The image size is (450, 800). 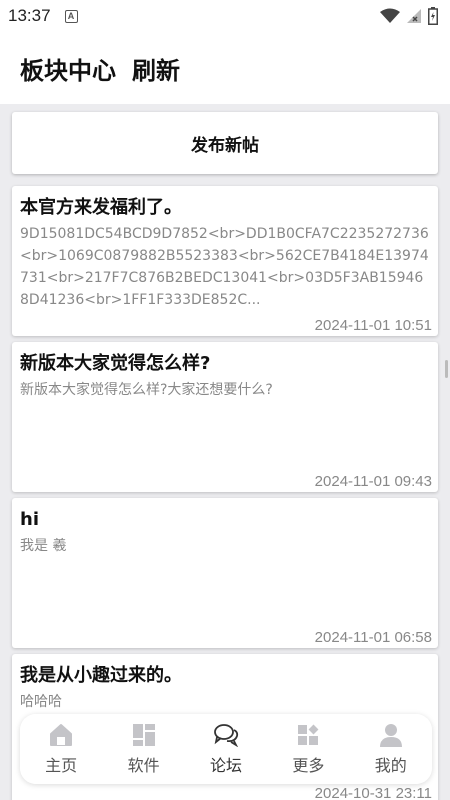 What do you see at coordinates (146, 390) in the screenshot?
I see `post-body: 新版本大家觉得怎么样?大家还想要什么?` at bounding box center [146, 390].